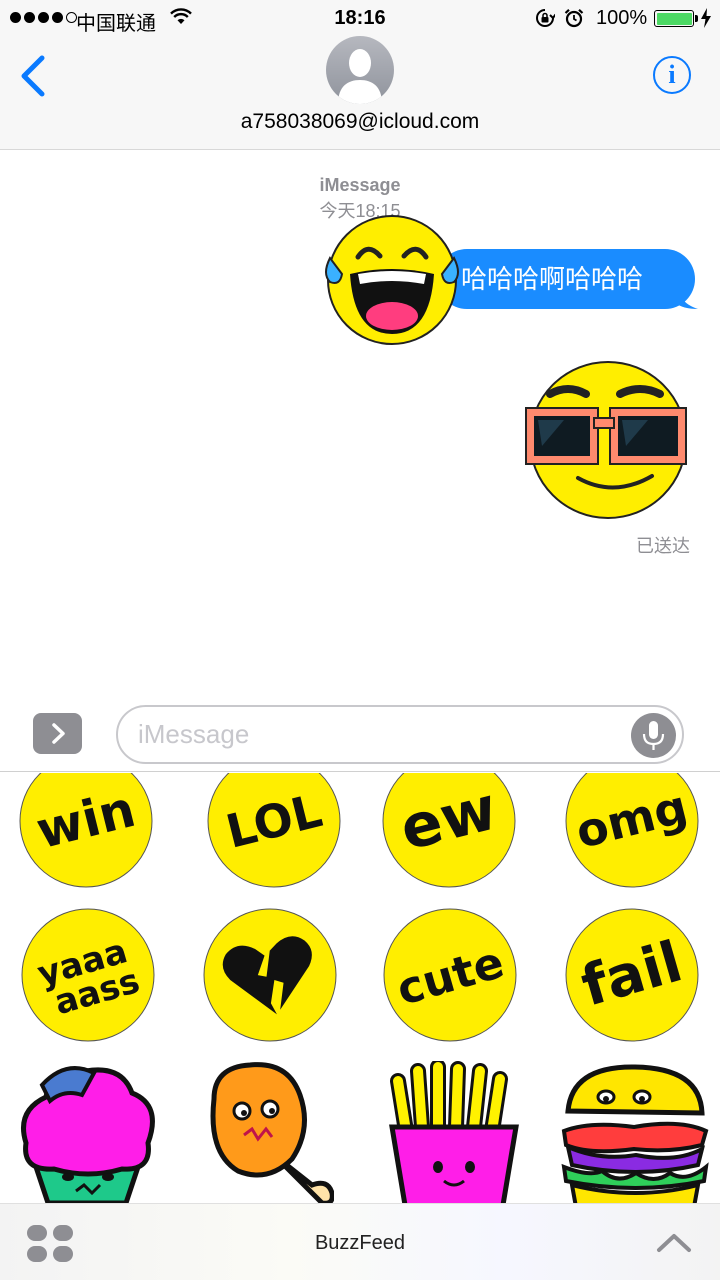  What do you see at coordinates (574, 18) in the screenshot?
I see `alarm-icon` at bounding box center [574, 18].